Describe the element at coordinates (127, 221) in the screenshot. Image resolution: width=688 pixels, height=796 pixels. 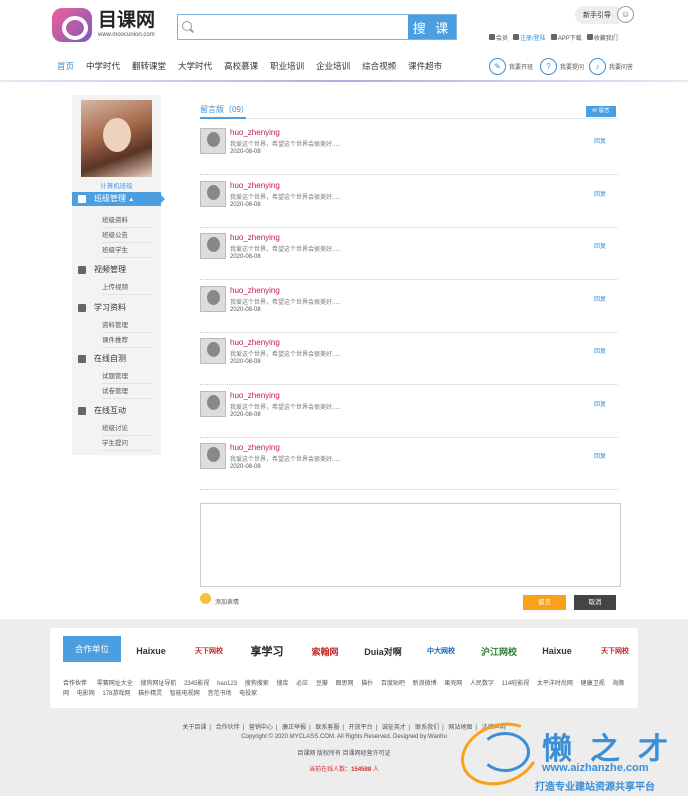
I see `sidebar-item-class-info: 班级资料` at that location.